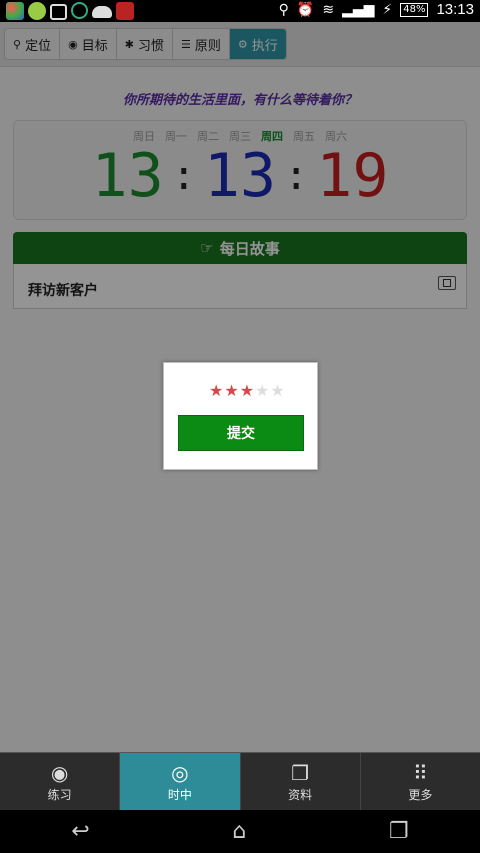 This screenshot has height=853, width=480. What do you see at coordinates (358, 9) in the screenshot?
I see `signal-icon: ▂▄▆` at bounding box center [358, 9].